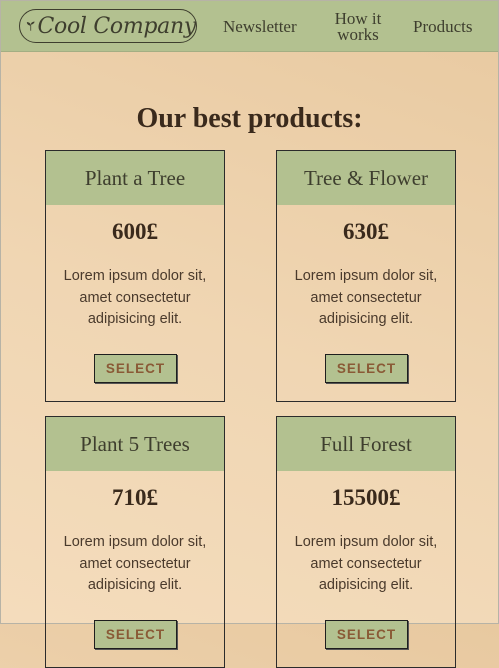 The width and height of the screenshot is (499, 668). What do you see at coordinates (366, 497) in the screenshot?
I see `product-price: 15500£` at bounding box center [366, 497].